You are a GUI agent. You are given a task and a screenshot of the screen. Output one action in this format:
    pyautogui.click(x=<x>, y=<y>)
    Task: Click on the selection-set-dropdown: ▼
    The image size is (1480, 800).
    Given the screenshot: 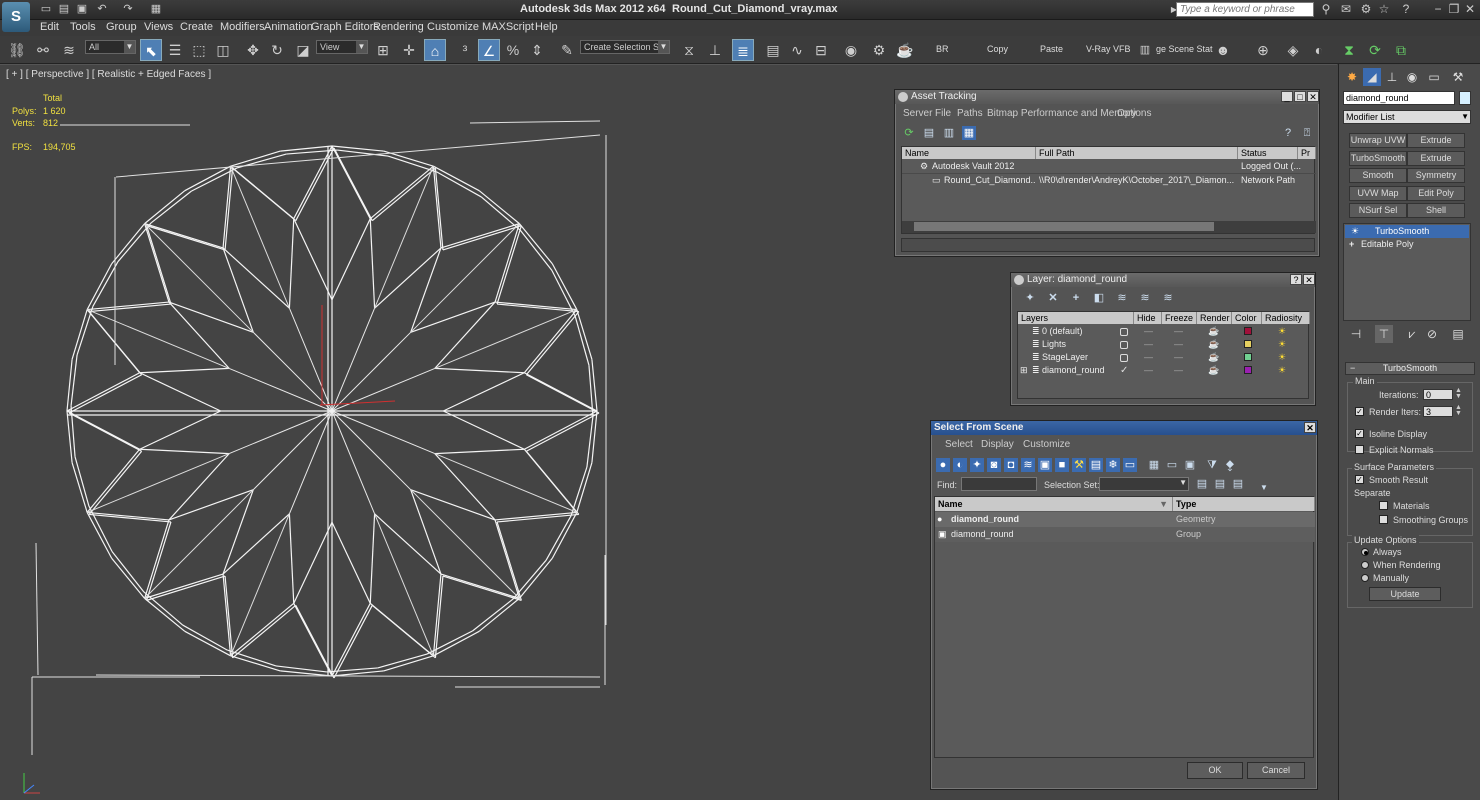 What is the action you would take?
    pyautogui.click(x=1144, y=484)
    